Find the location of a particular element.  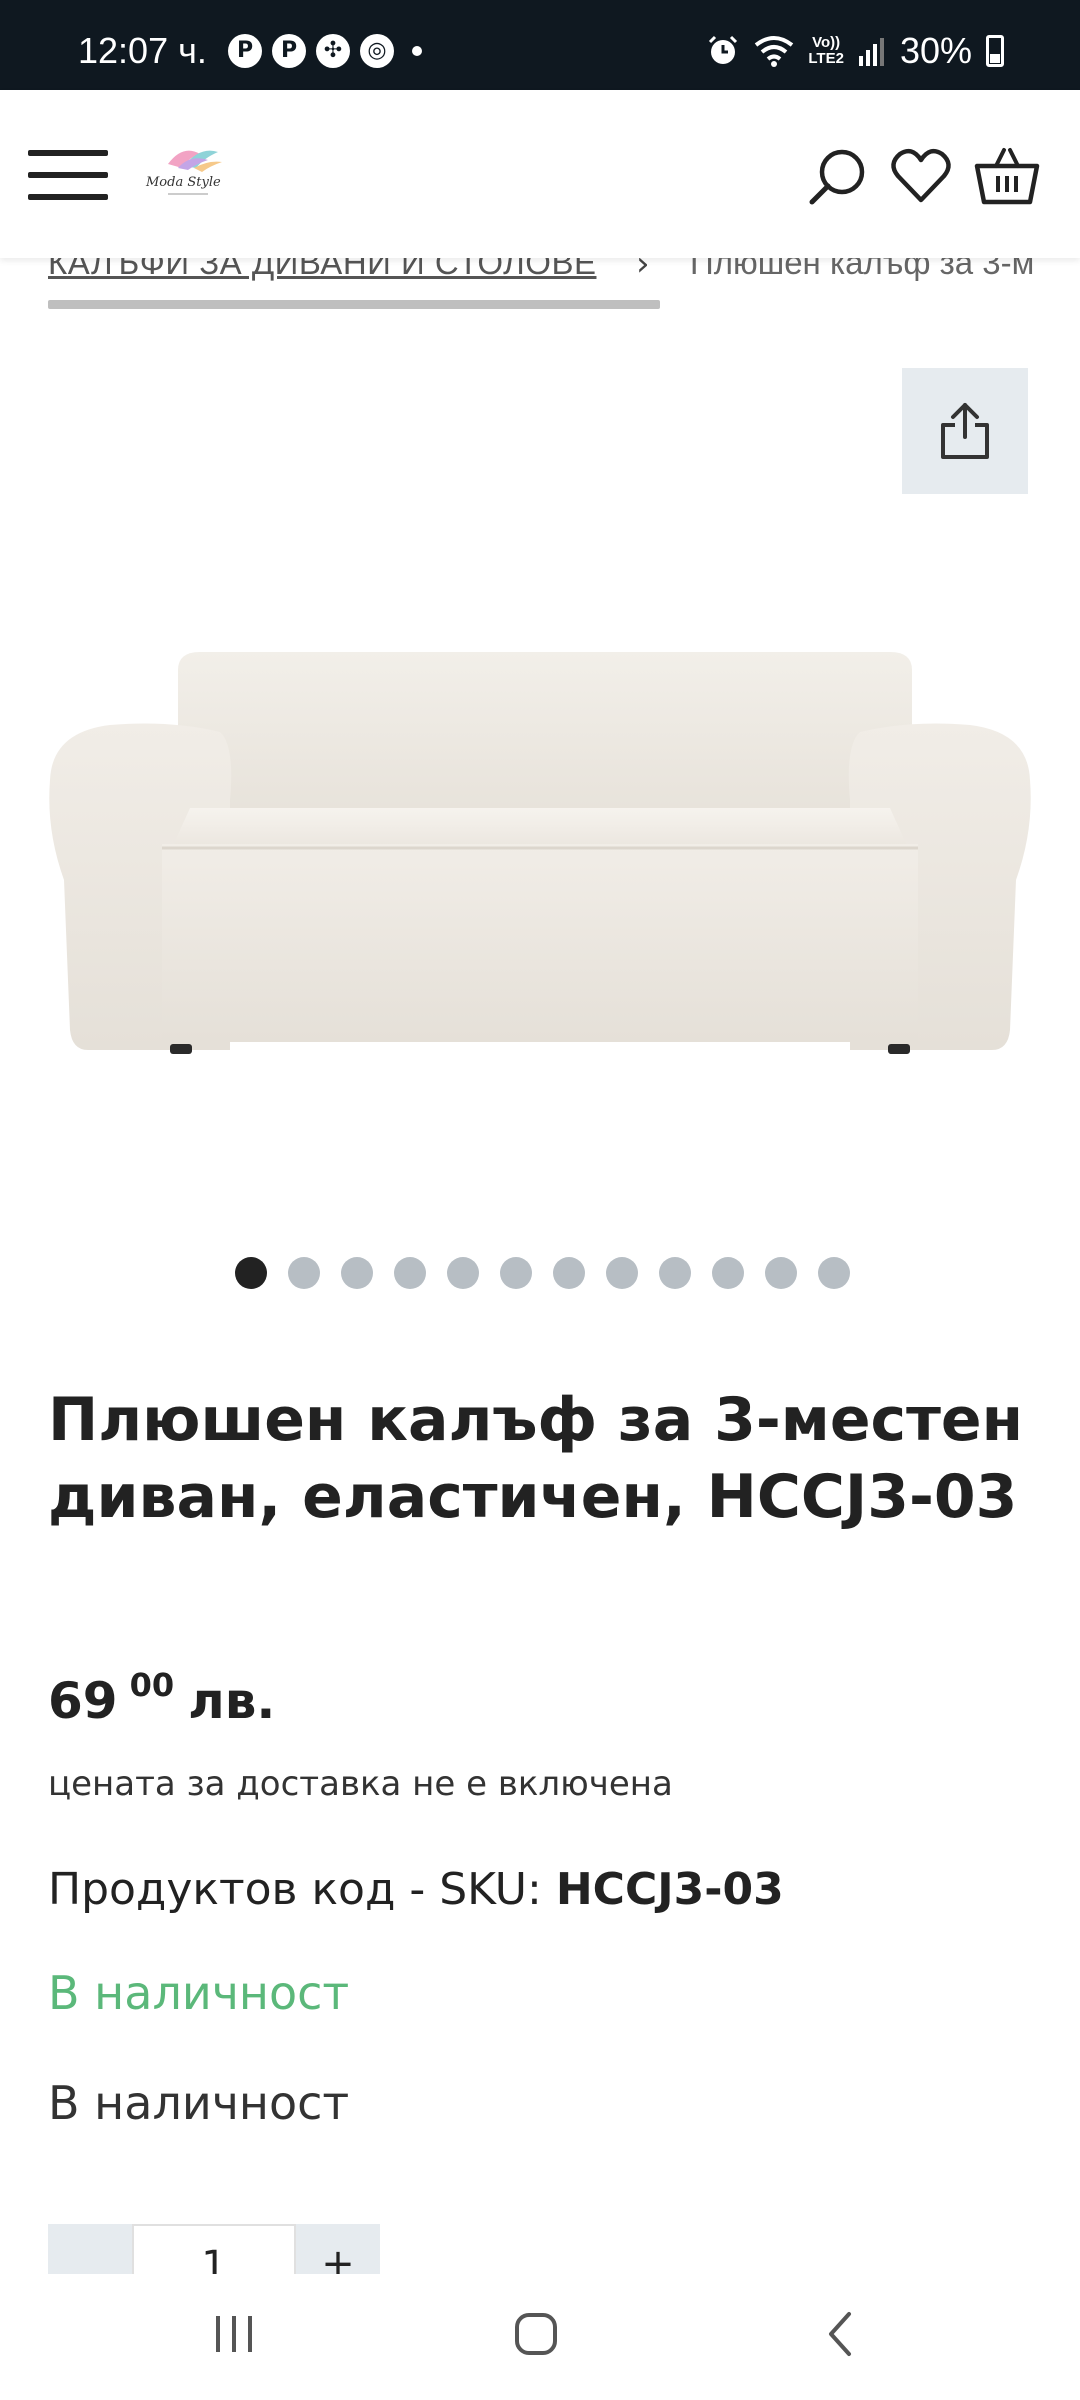

quantity-input: 1 is located at coordinates (214, 2249).